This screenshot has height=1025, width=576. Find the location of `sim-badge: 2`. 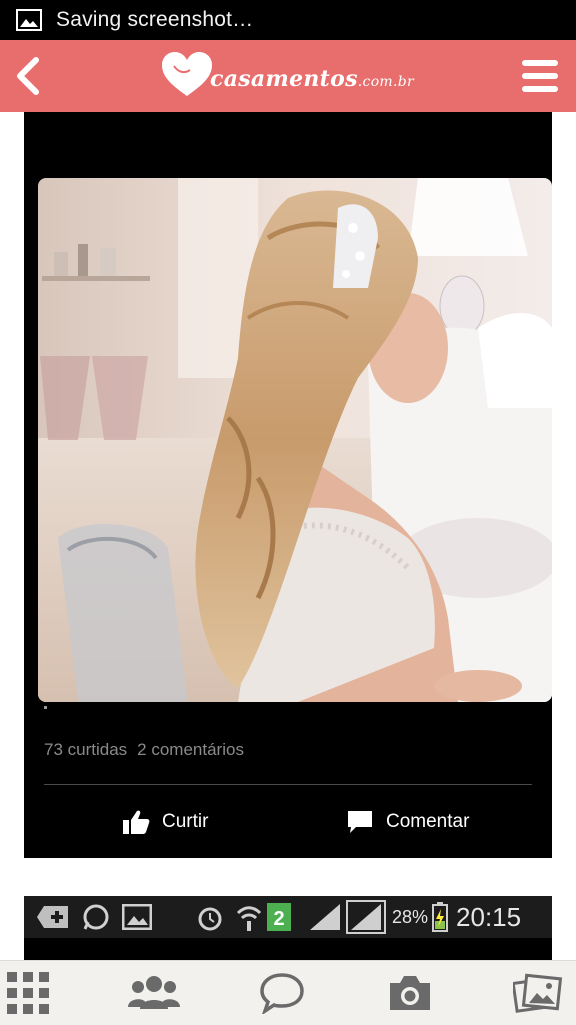

sim-badge: 2 is located at coordinates (279, 917).